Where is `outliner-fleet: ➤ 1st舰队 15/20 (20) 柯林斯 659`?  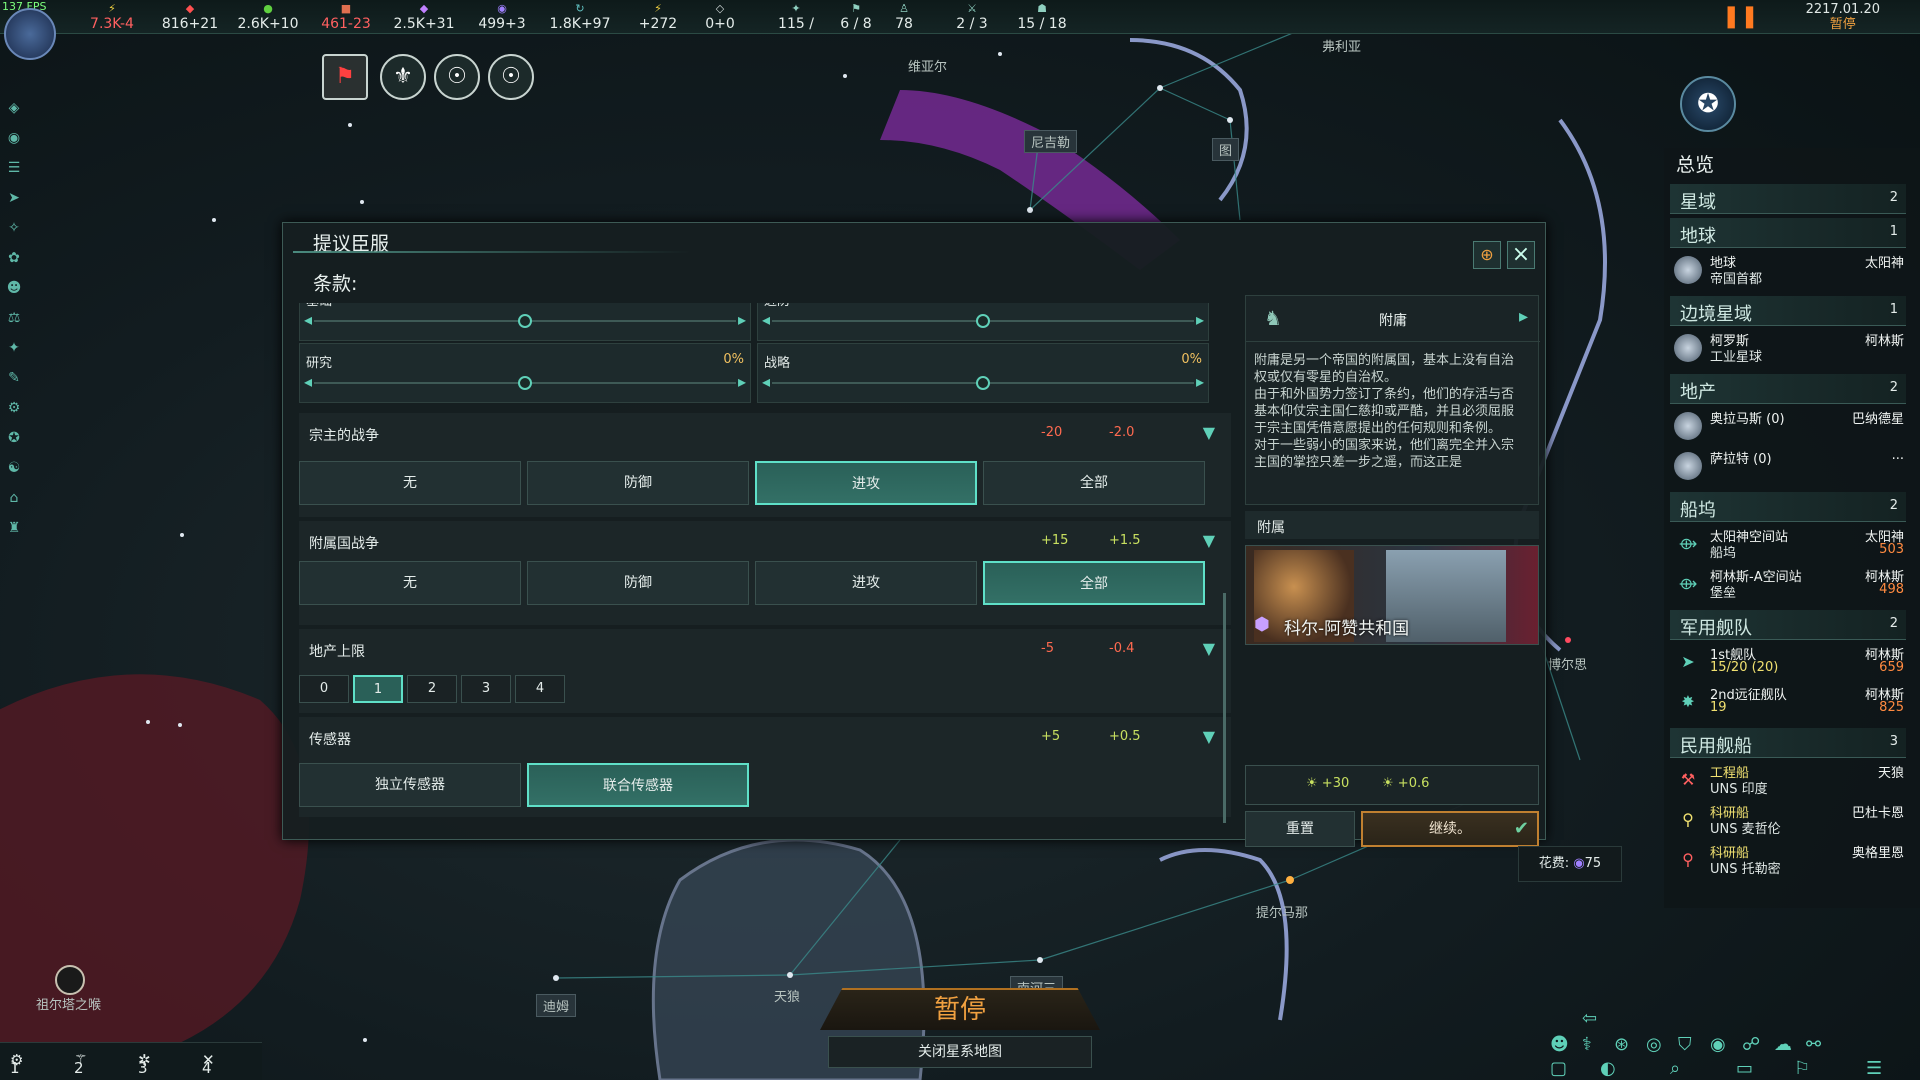
outliner-fleet: ➤ 1st舰队 15/20 (20) 柯林斯 659 is located at coordinates (1788, 662).